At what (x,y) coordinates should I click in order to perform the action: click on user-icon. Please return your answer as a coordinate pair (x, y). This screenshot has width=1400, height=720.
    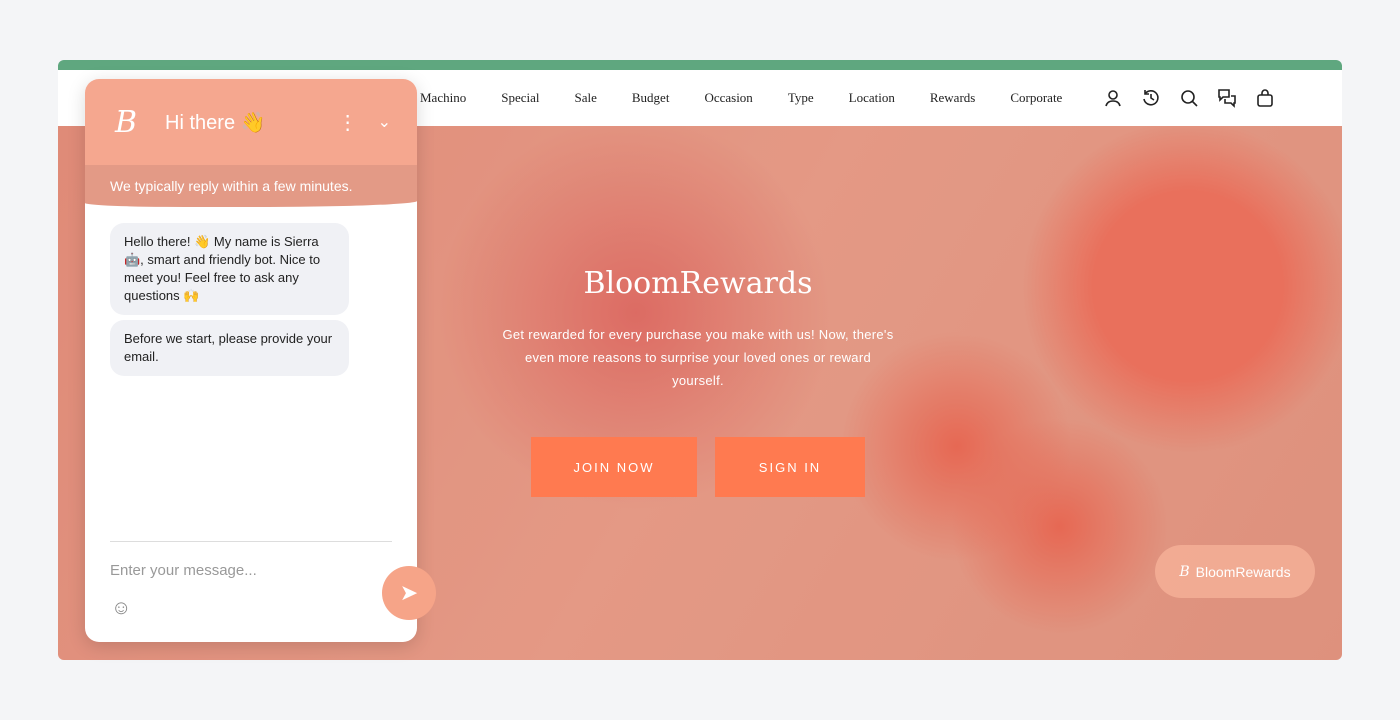
    Looking at the image, I should click on (1113, 98).